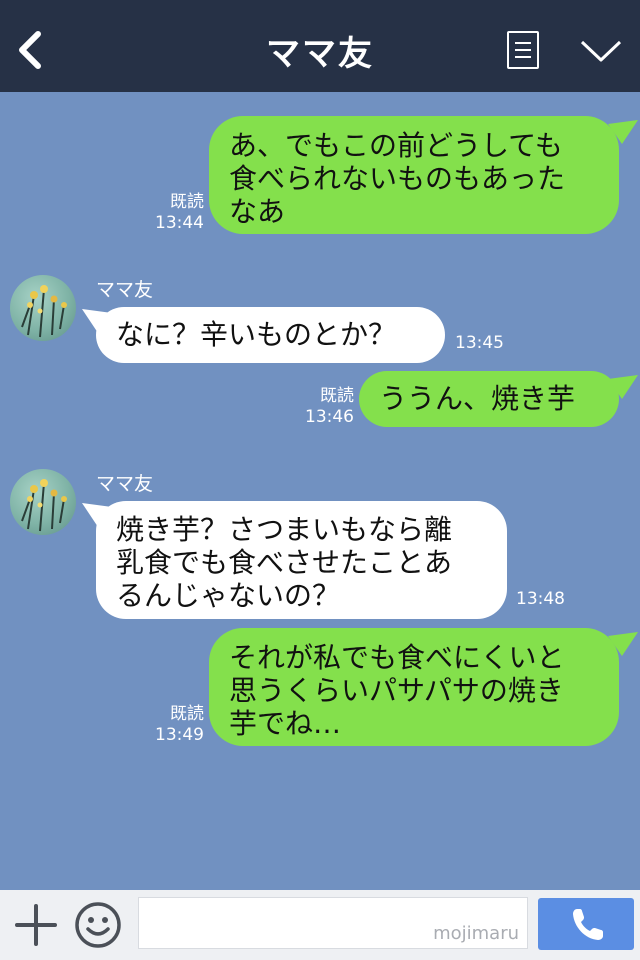  What do you see at coordinates (179, 223) in the screenshot?
I see `message-time: 13:44` at bounding box center [179, 223].